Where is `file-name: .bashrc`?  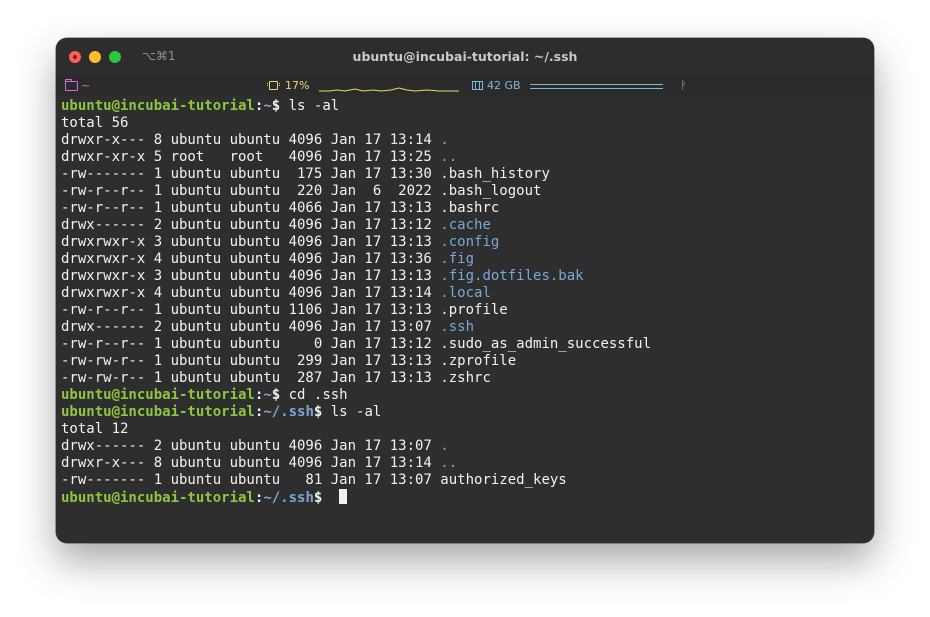
file-name: .bashrc is located at coordinates (470, 208).